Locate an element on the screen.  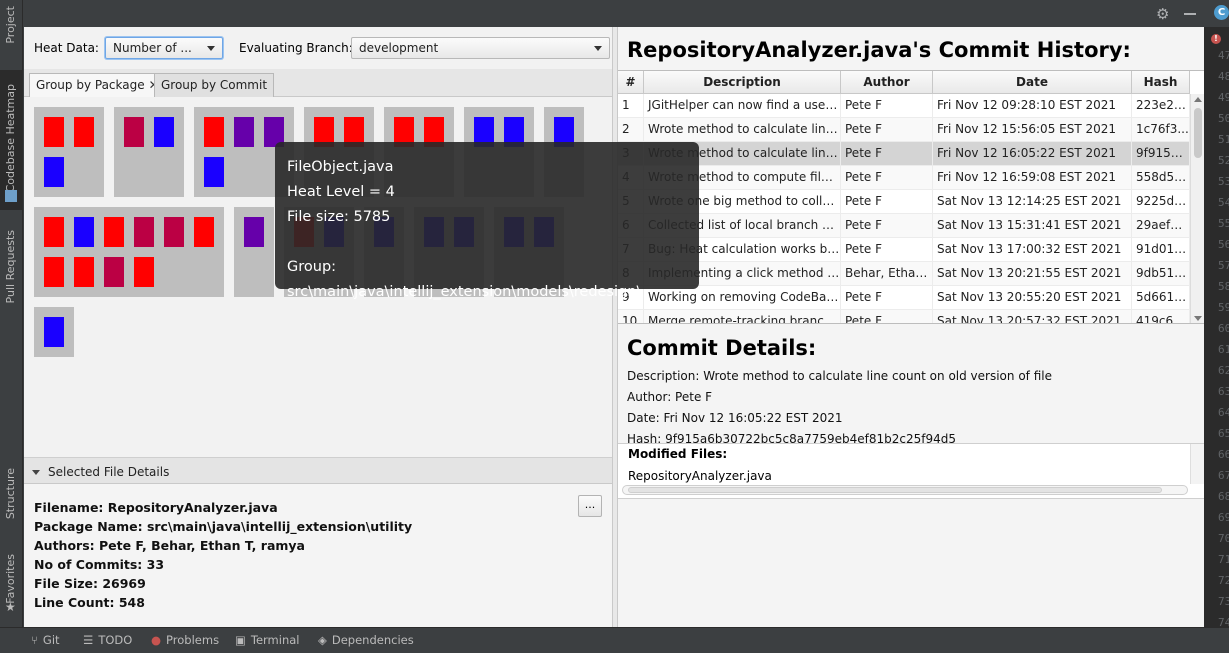
modified-file-item: RepositoryAnalyzer.java is located at coordinates (700, 476).